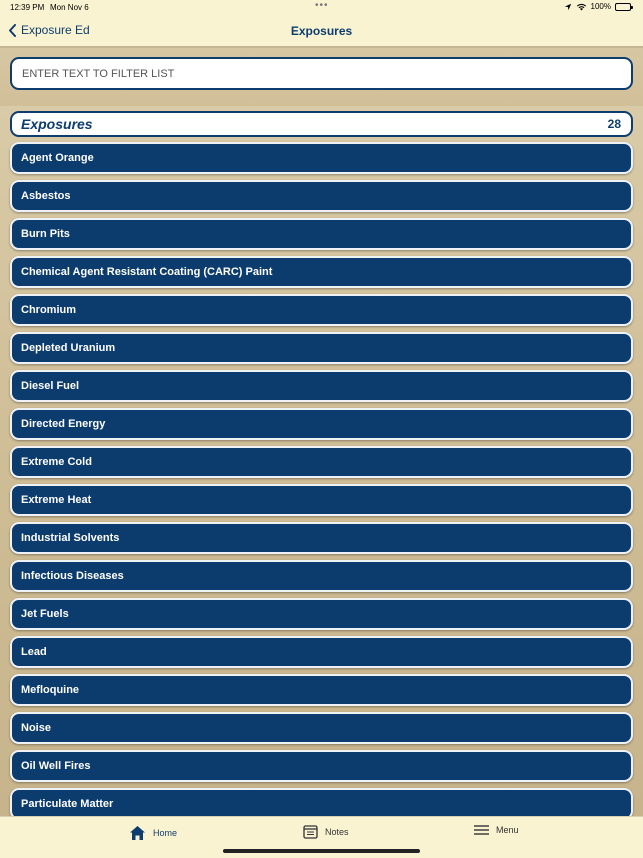  I want to click on tab-home-label: Home, so click(165, 833).